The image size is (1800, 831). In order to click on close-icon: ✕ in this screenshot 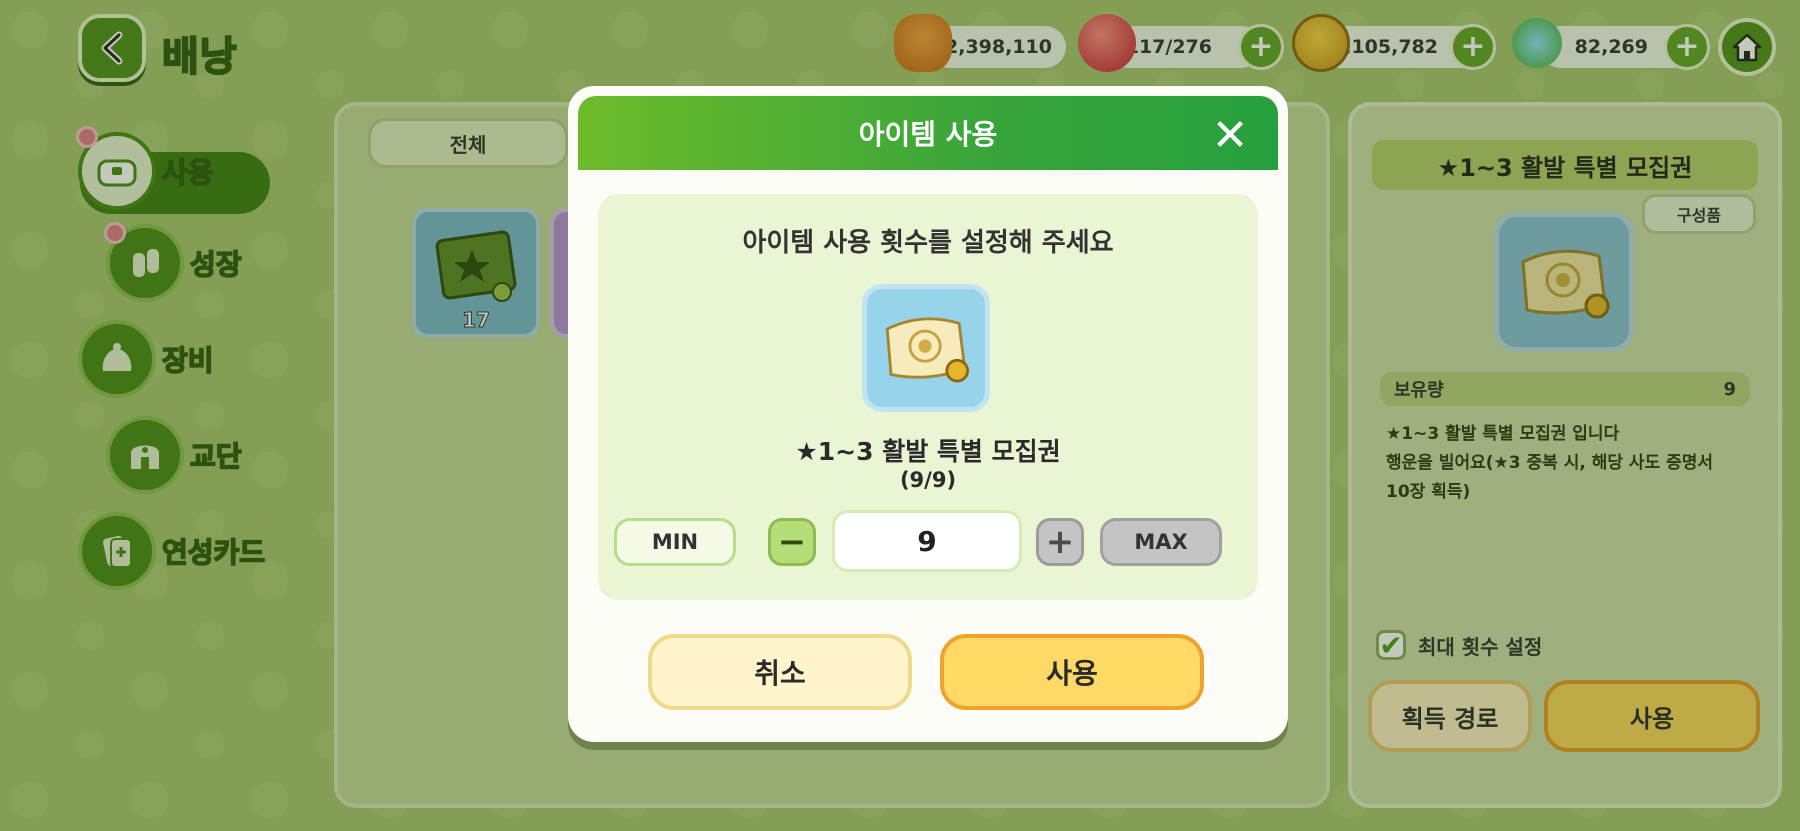, I will do `click(1230, 136)`.